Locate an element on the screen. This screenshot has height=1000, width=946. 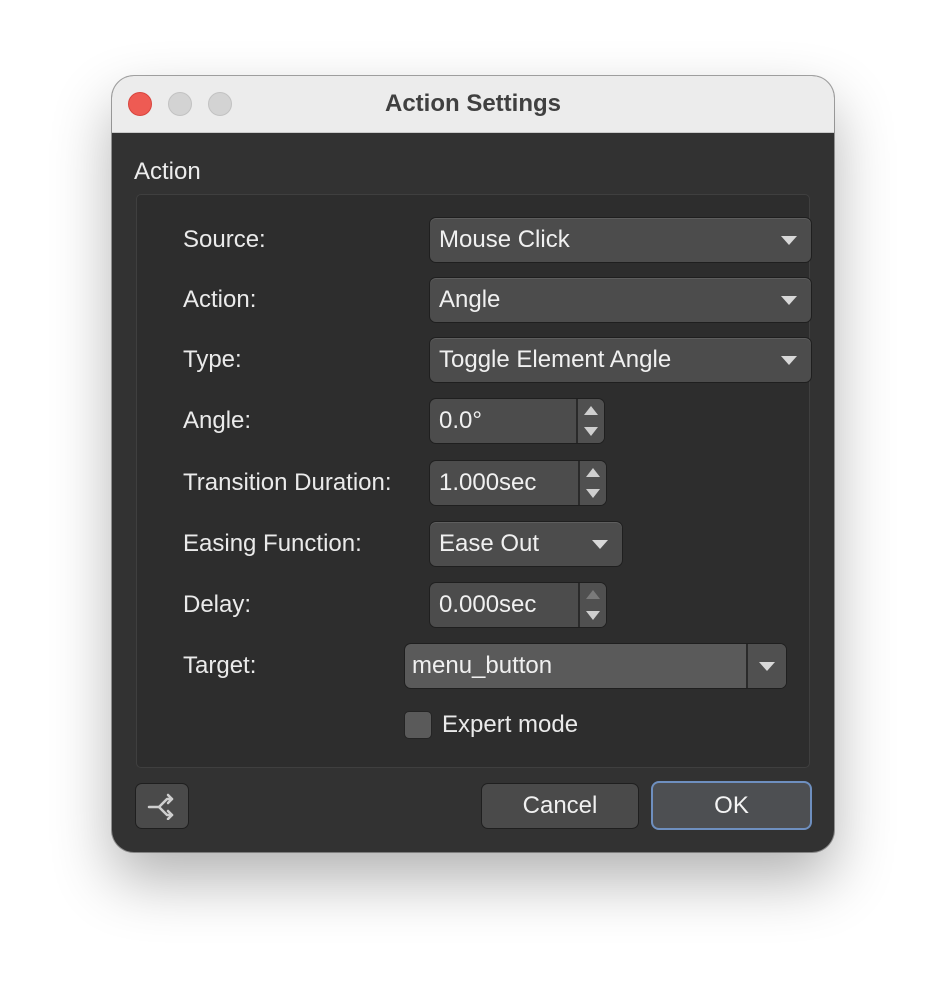
target-combobox: menu_button is located at coordinates (595, 666).